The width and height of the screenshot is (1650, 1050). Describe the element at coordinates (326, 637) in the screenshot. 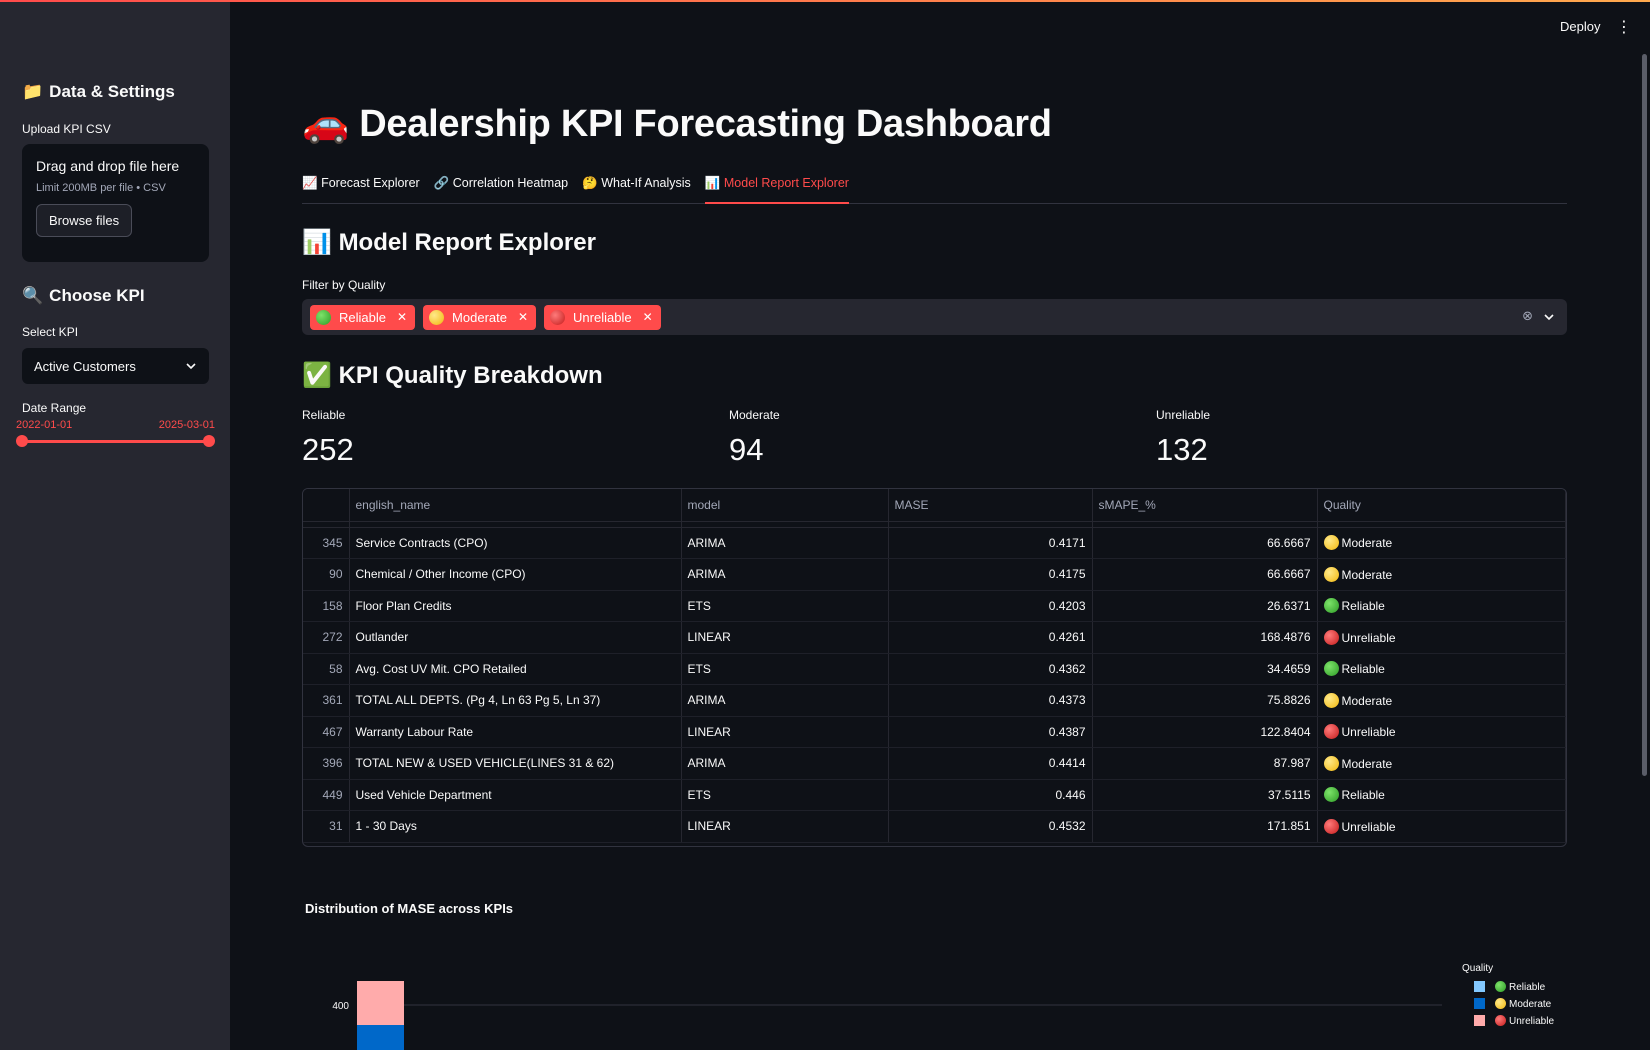

I see `row-index: 272` at that location.